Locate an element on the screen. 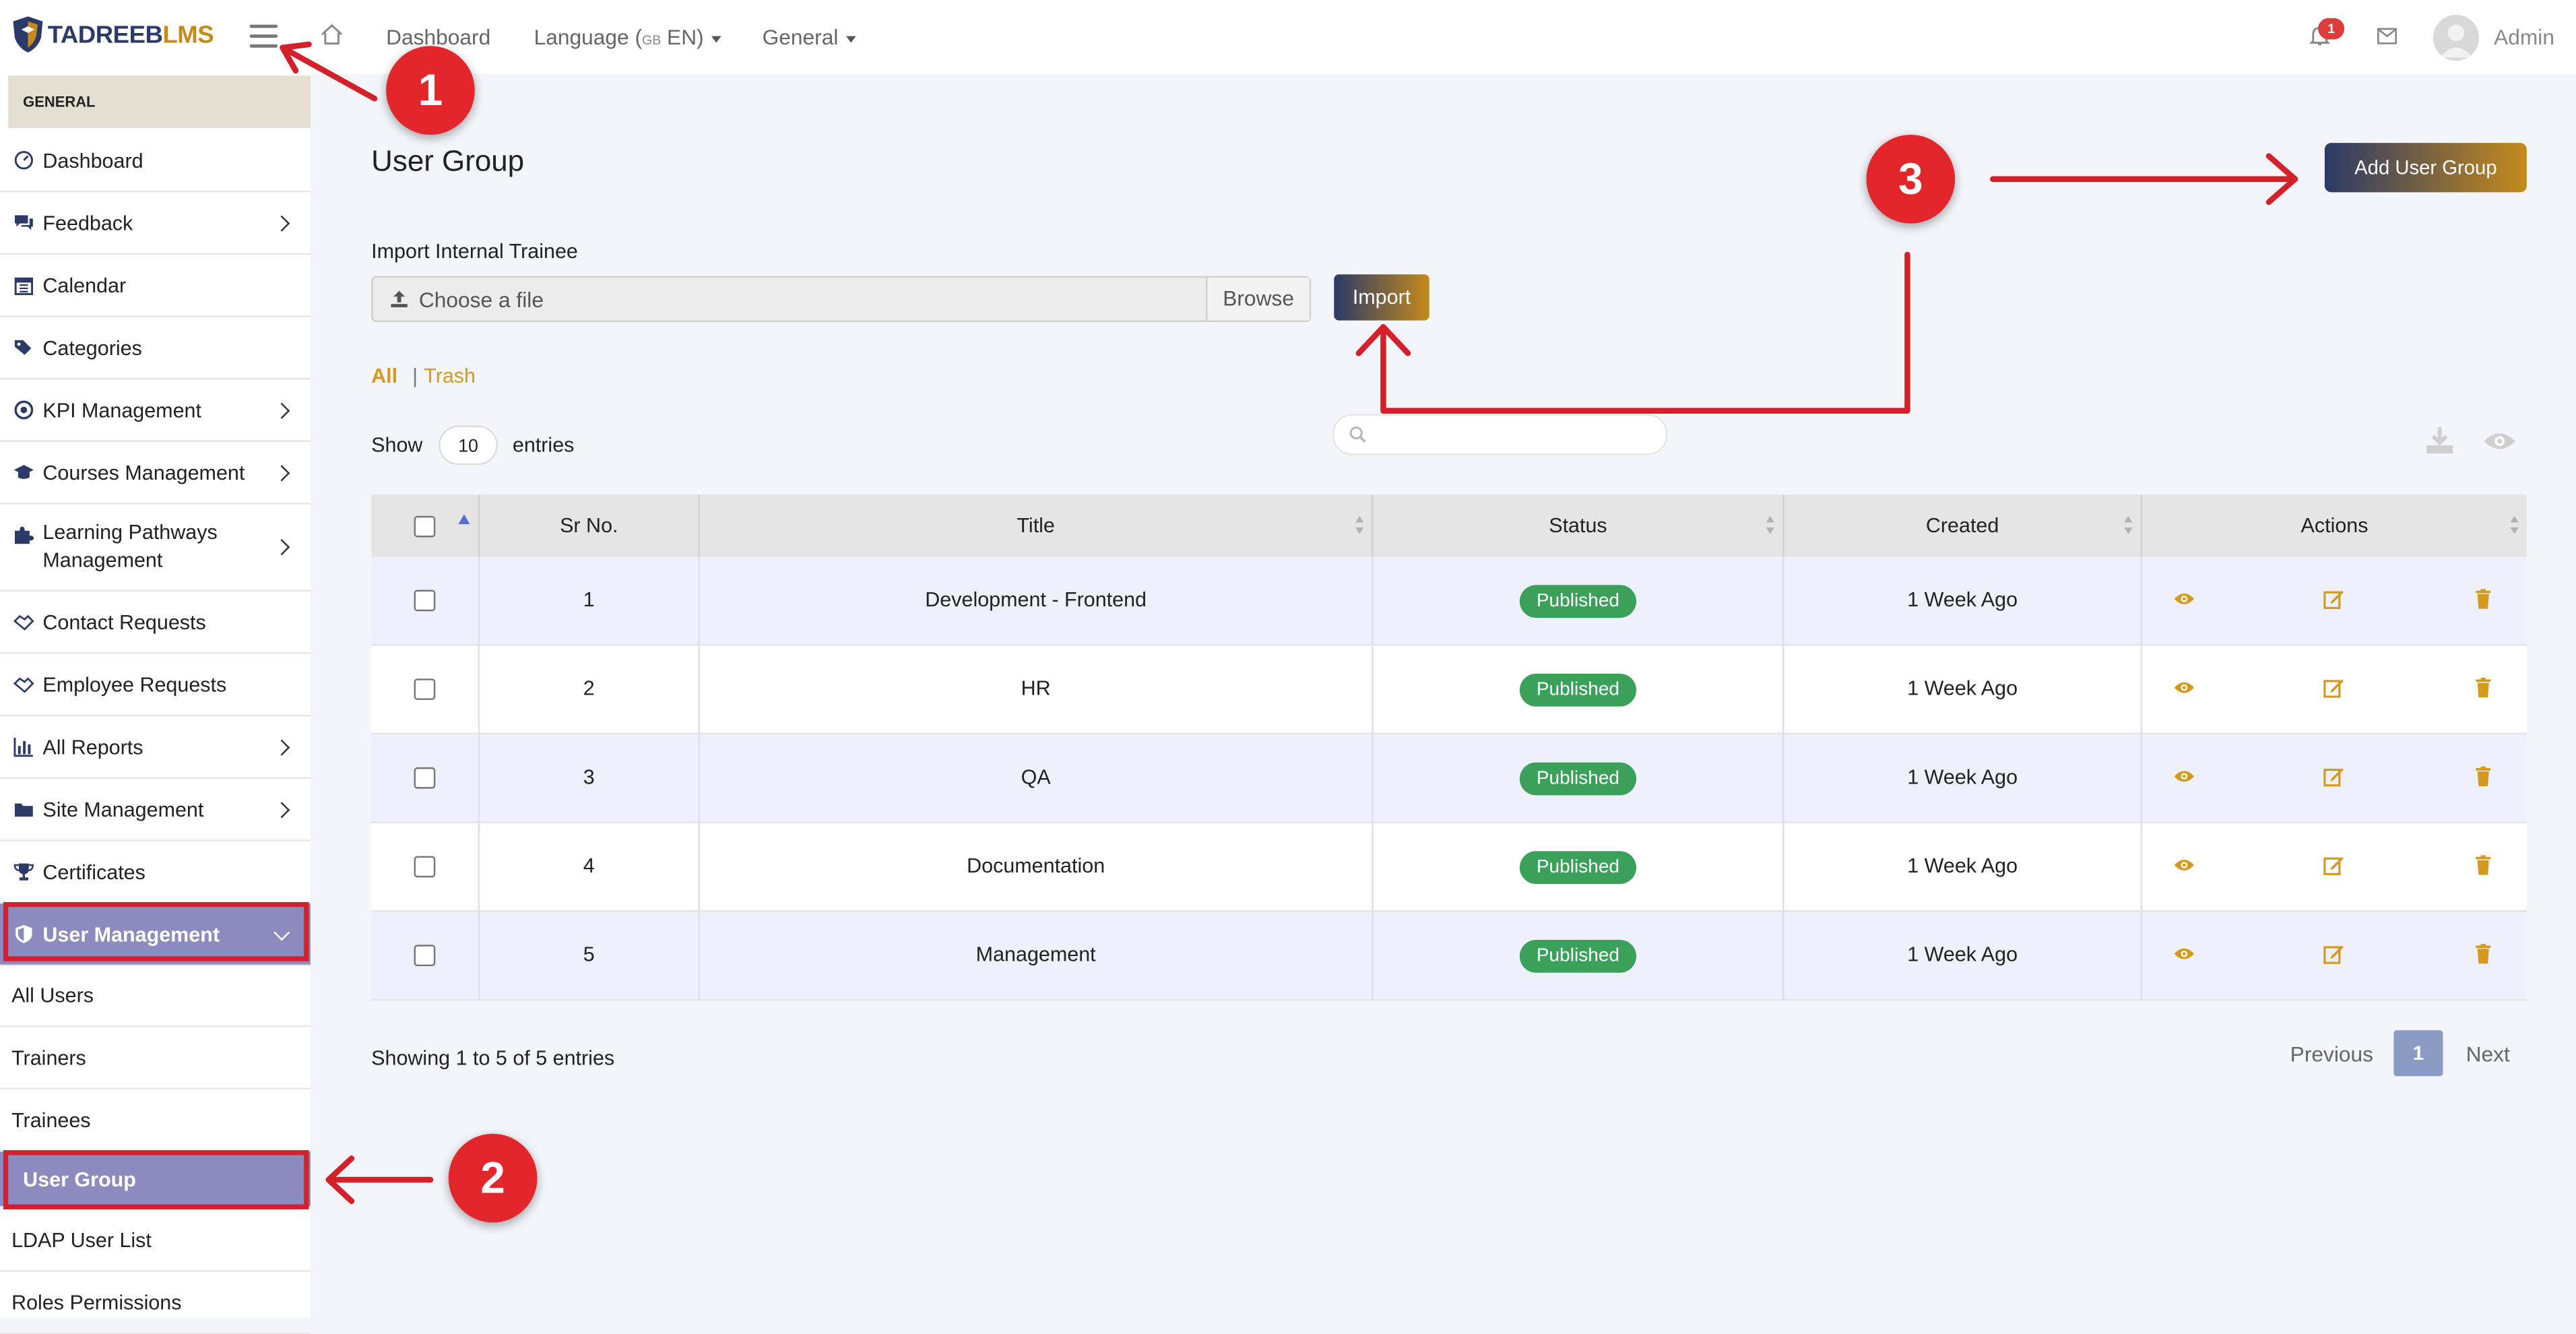 The image size is (2576, 1334). search-input is located at coordinates (1500, 434).